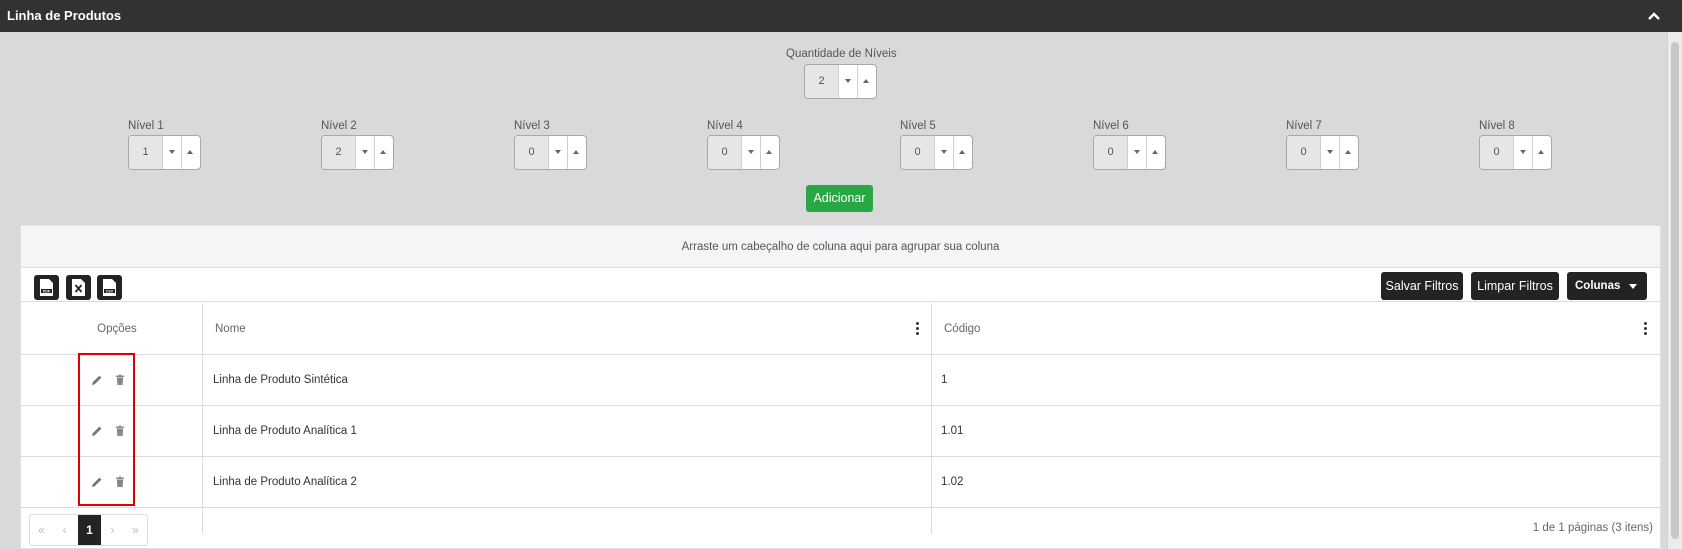 The width and height of the screenshot is (1682, 549). I want to click on level-2-label: Nível 2, so click(339, 126).